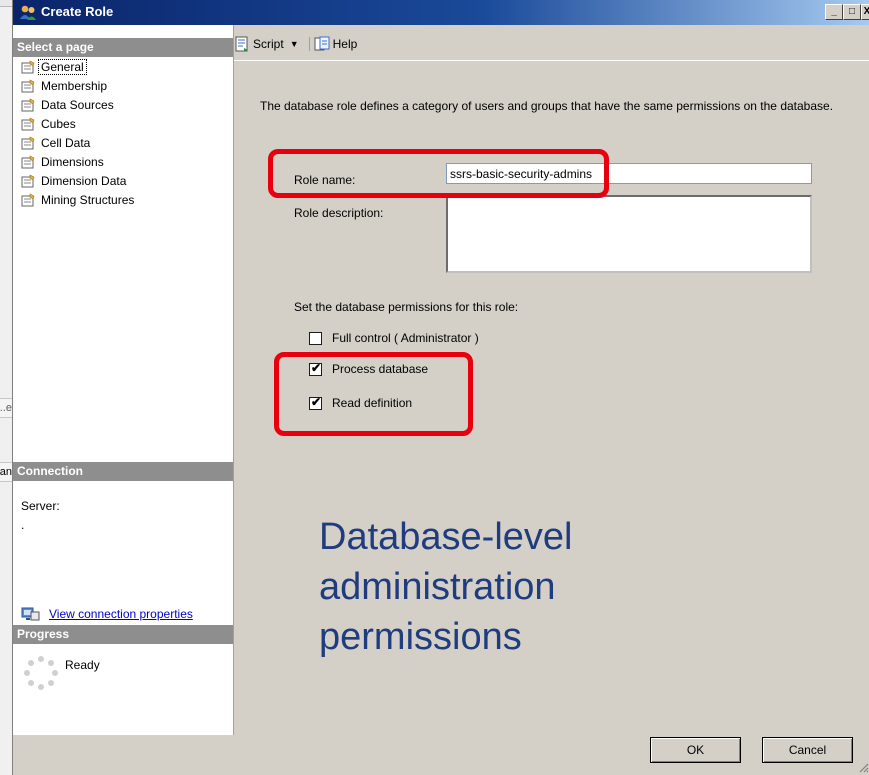 This screenshot has height=775, width=869. I want to click on minimize-button: _, so click(834, 12).